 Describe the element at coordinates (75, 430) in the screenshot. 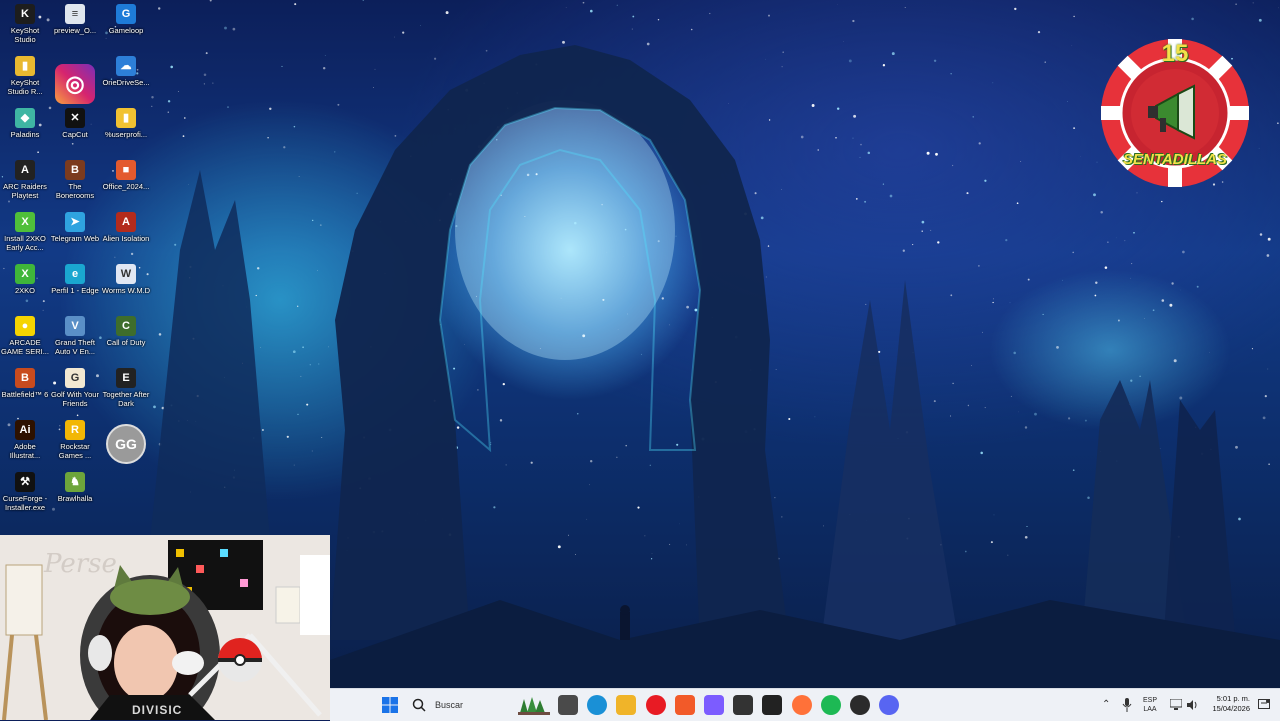

I see `rockstar-icon: R` at that location.